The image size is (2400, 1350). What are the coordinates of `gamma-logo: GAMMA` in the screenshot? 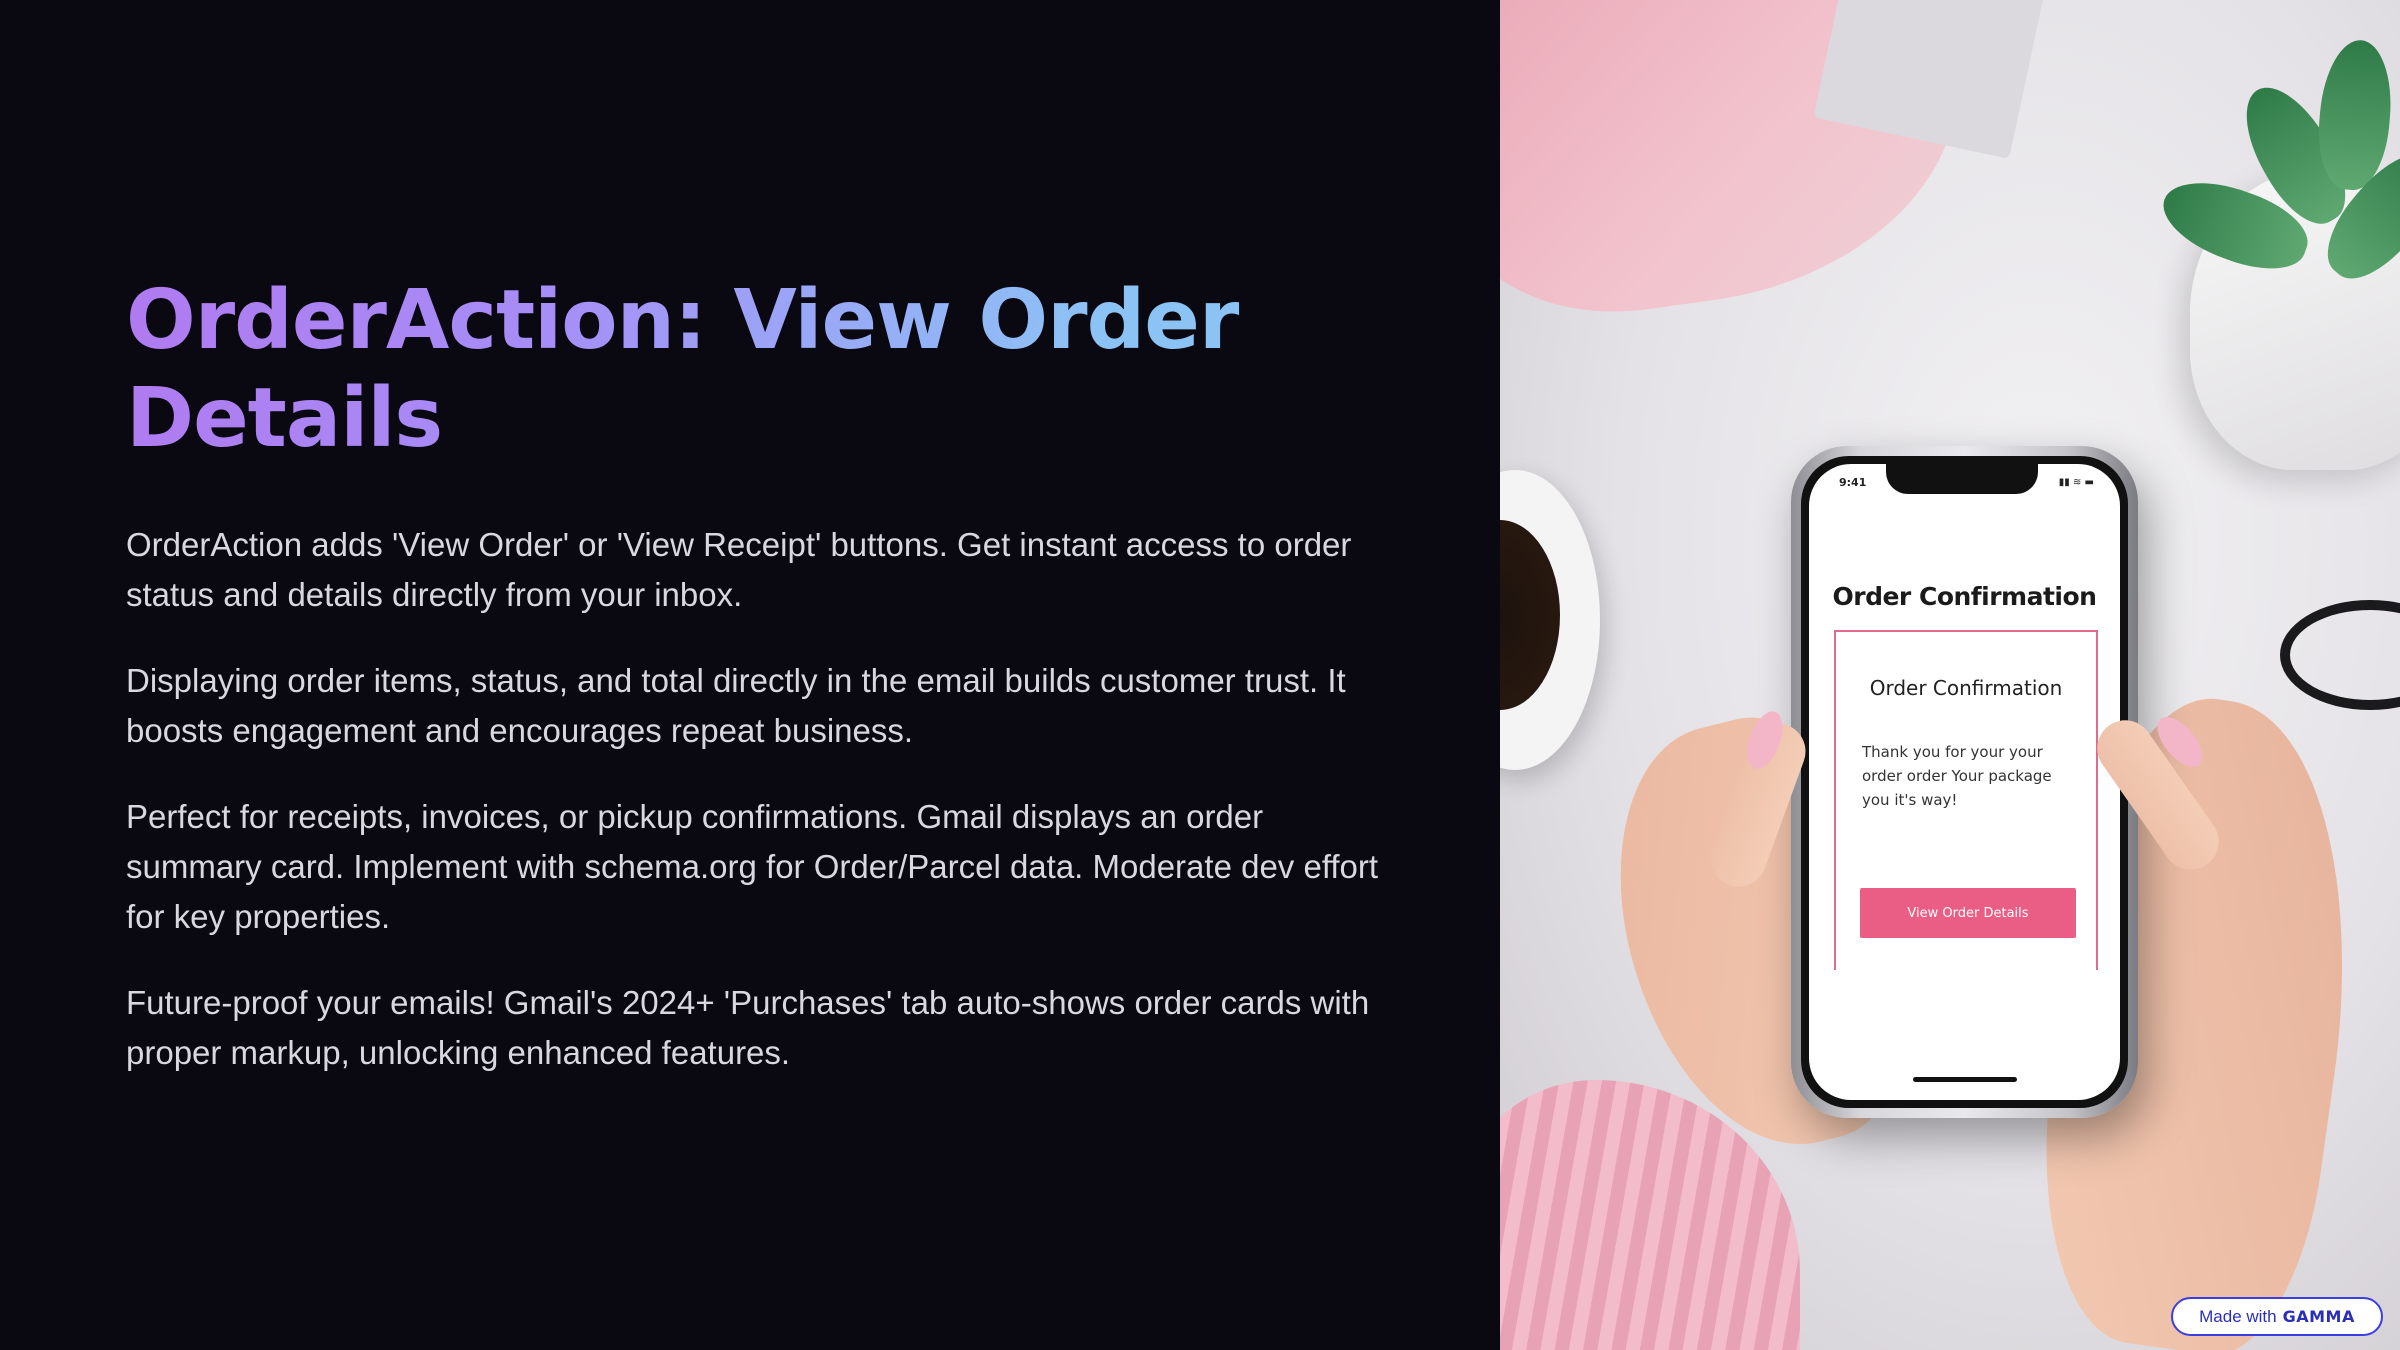 It's located at (2318, 1316).